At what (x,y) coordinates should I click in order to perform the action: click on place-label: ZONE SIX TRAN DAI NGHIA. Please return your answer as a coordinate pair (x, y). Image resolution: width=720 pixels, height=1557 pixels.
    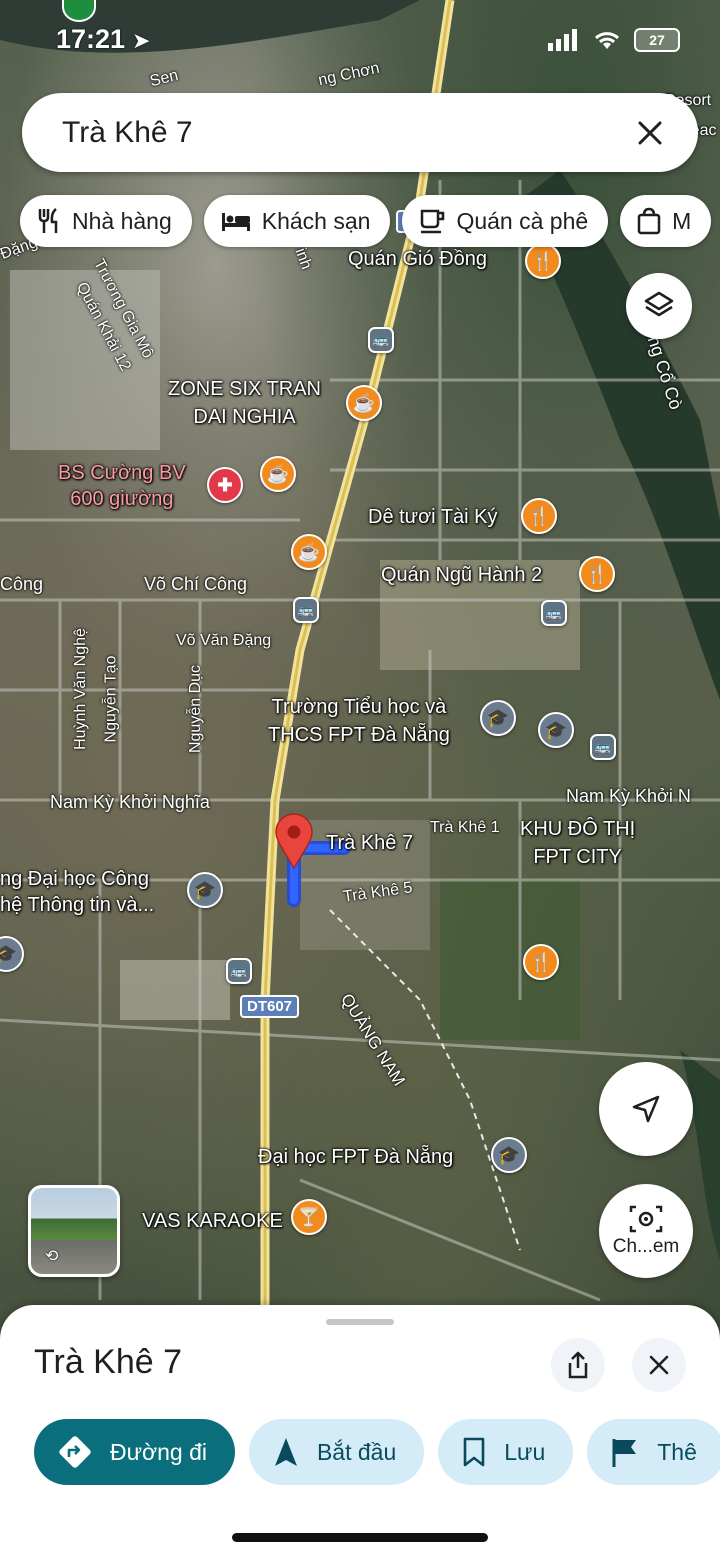
    Looking at the image, I should click on (244, 403).